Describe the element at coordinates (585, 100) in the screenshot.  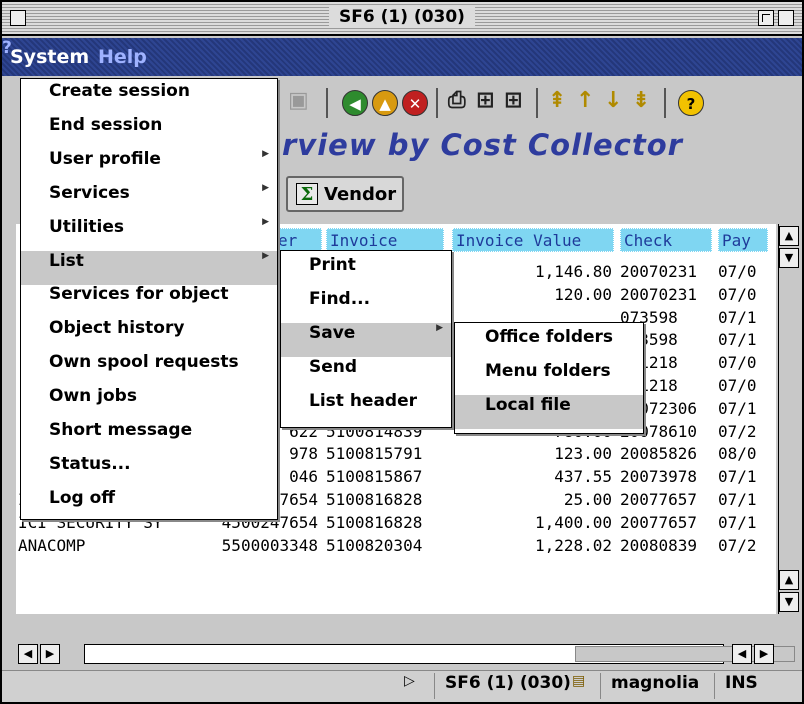
I see `previous-page-icon: ↑` at that location.